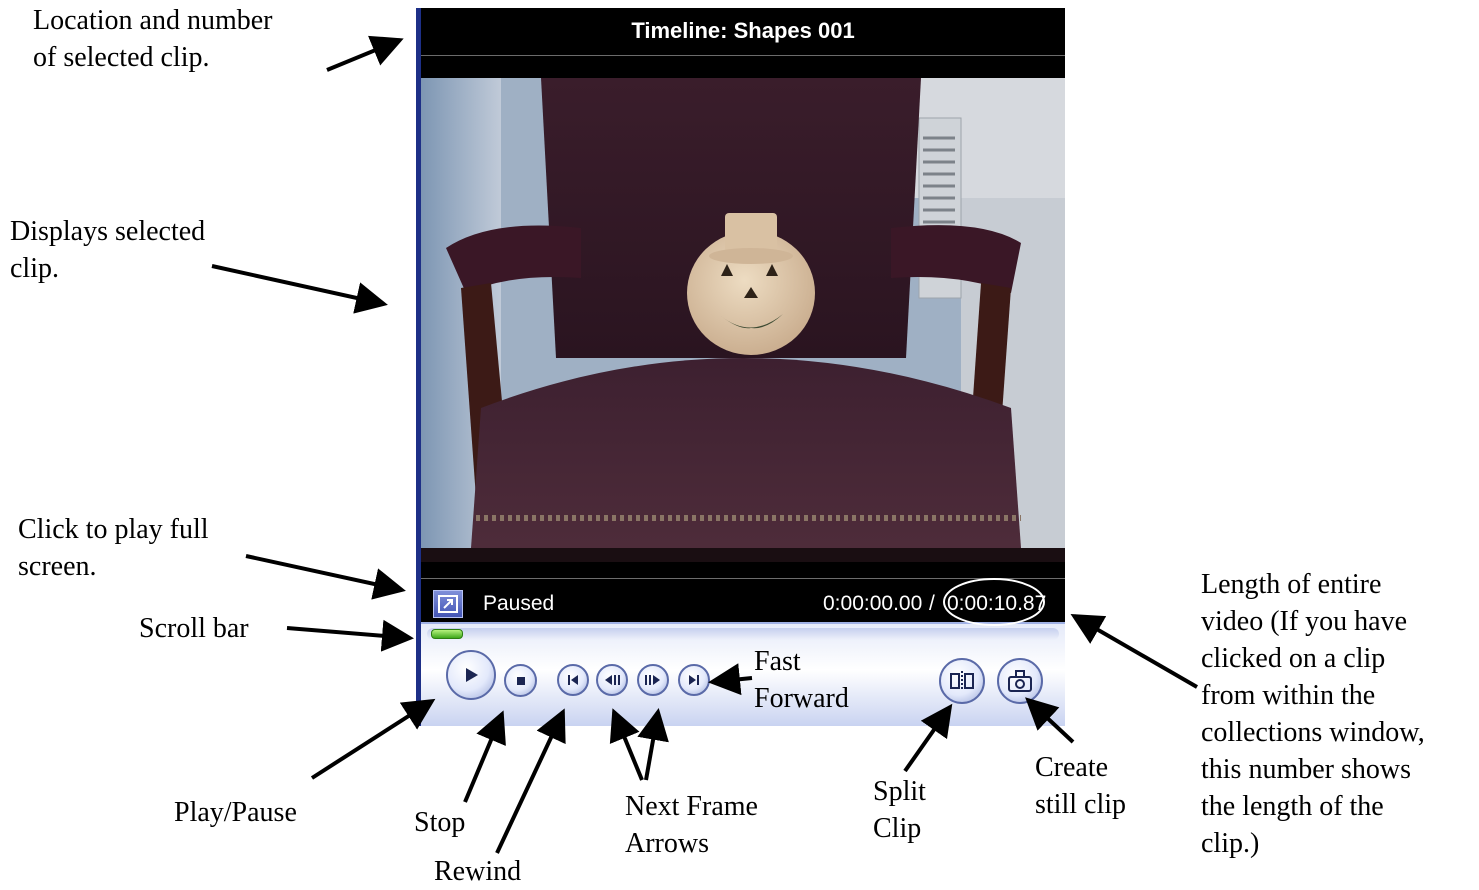  What do you see at coordinates (484, 756) in the screenshot?
I see `arrow-stop` at bounding box center [484, 756].